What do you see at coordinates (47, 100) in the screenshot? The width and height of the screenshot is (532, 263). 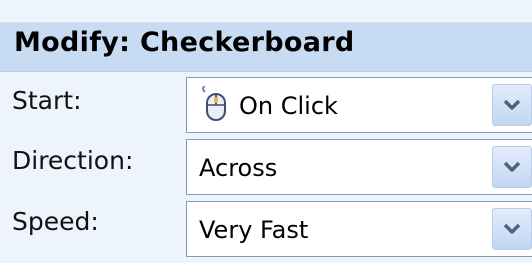 I see `start-label: Start:` at bounding box center [47, 100].